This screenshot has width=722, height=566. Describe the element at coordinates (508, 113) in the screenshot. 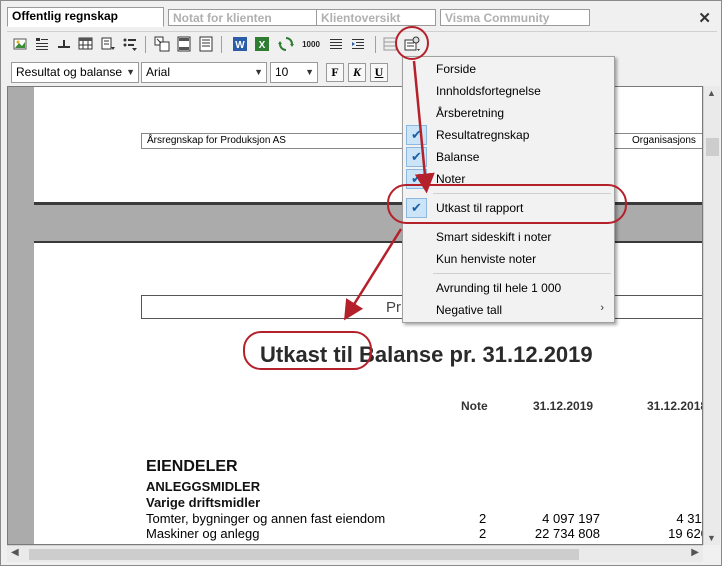

I see `menu-item-arsberetning: Årsberetning` at that location.